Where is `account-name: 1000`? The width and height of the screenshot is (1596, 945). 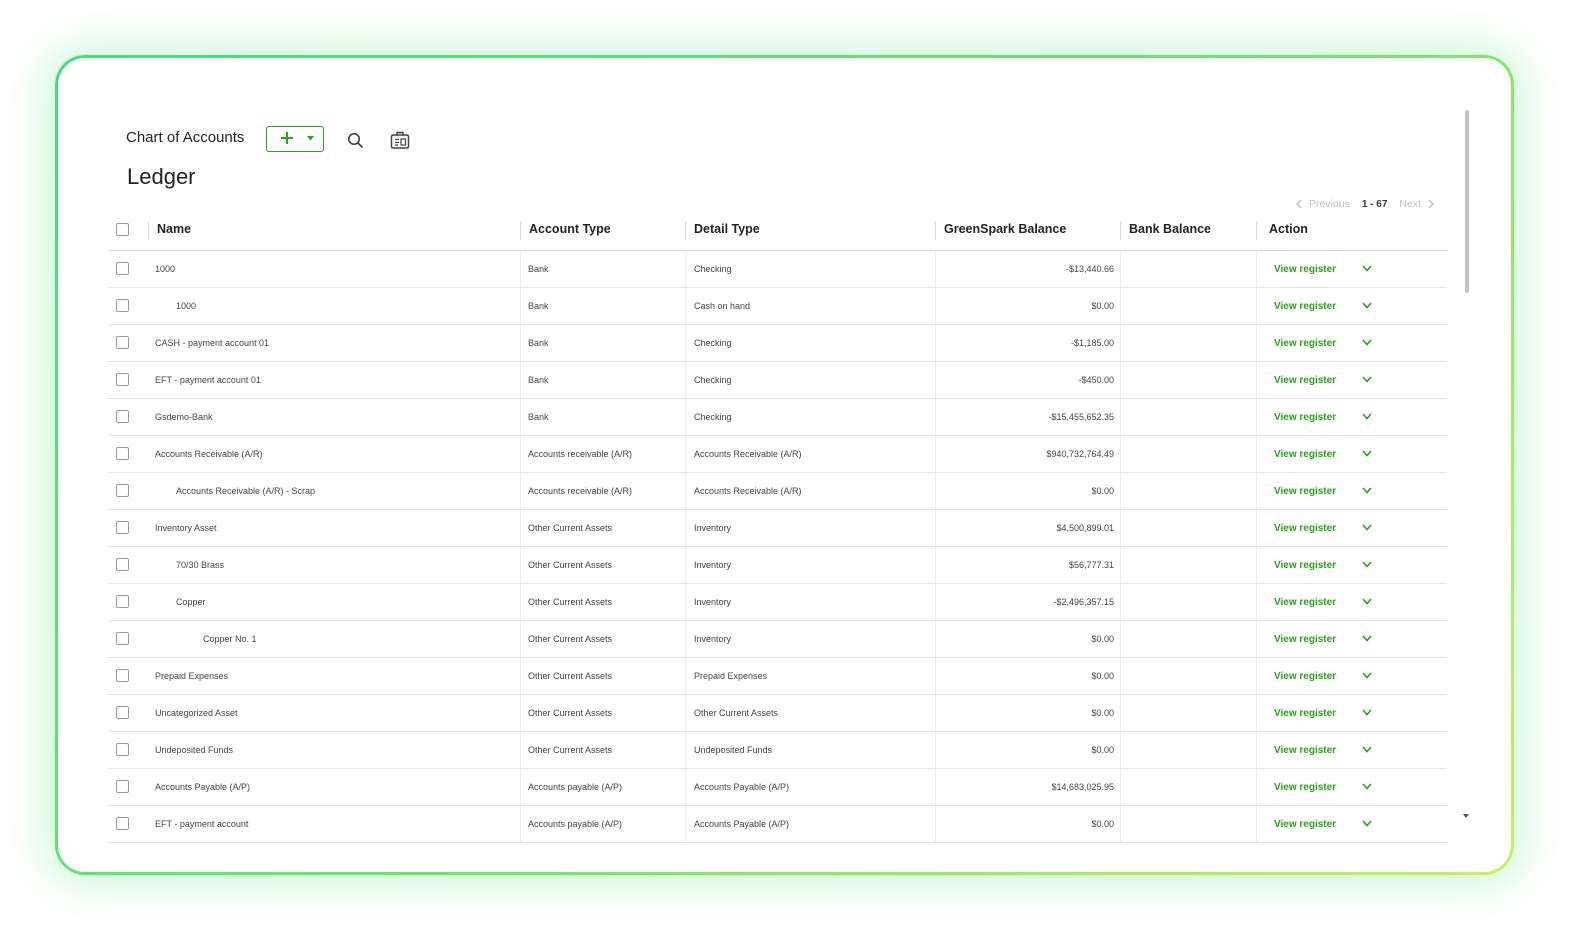 account-name: 1000 is located at coordinates (186, 306).